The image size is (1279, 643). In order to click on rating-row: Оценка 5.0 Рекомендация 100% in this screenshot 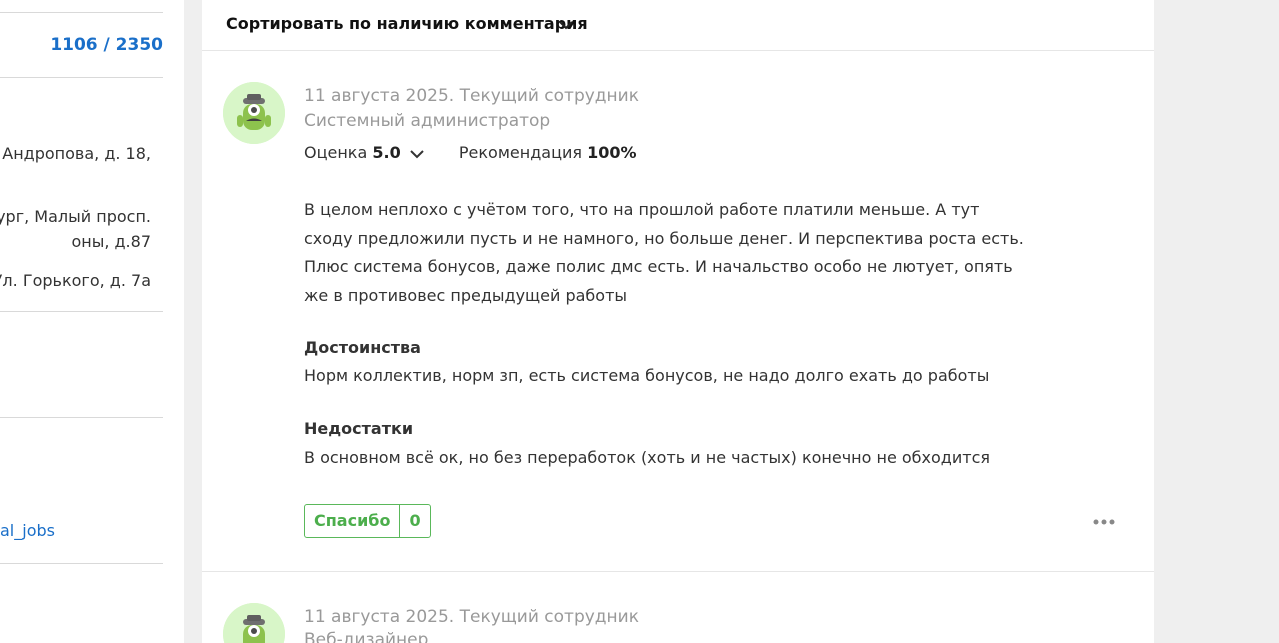, I will do `click(470, 152)`.